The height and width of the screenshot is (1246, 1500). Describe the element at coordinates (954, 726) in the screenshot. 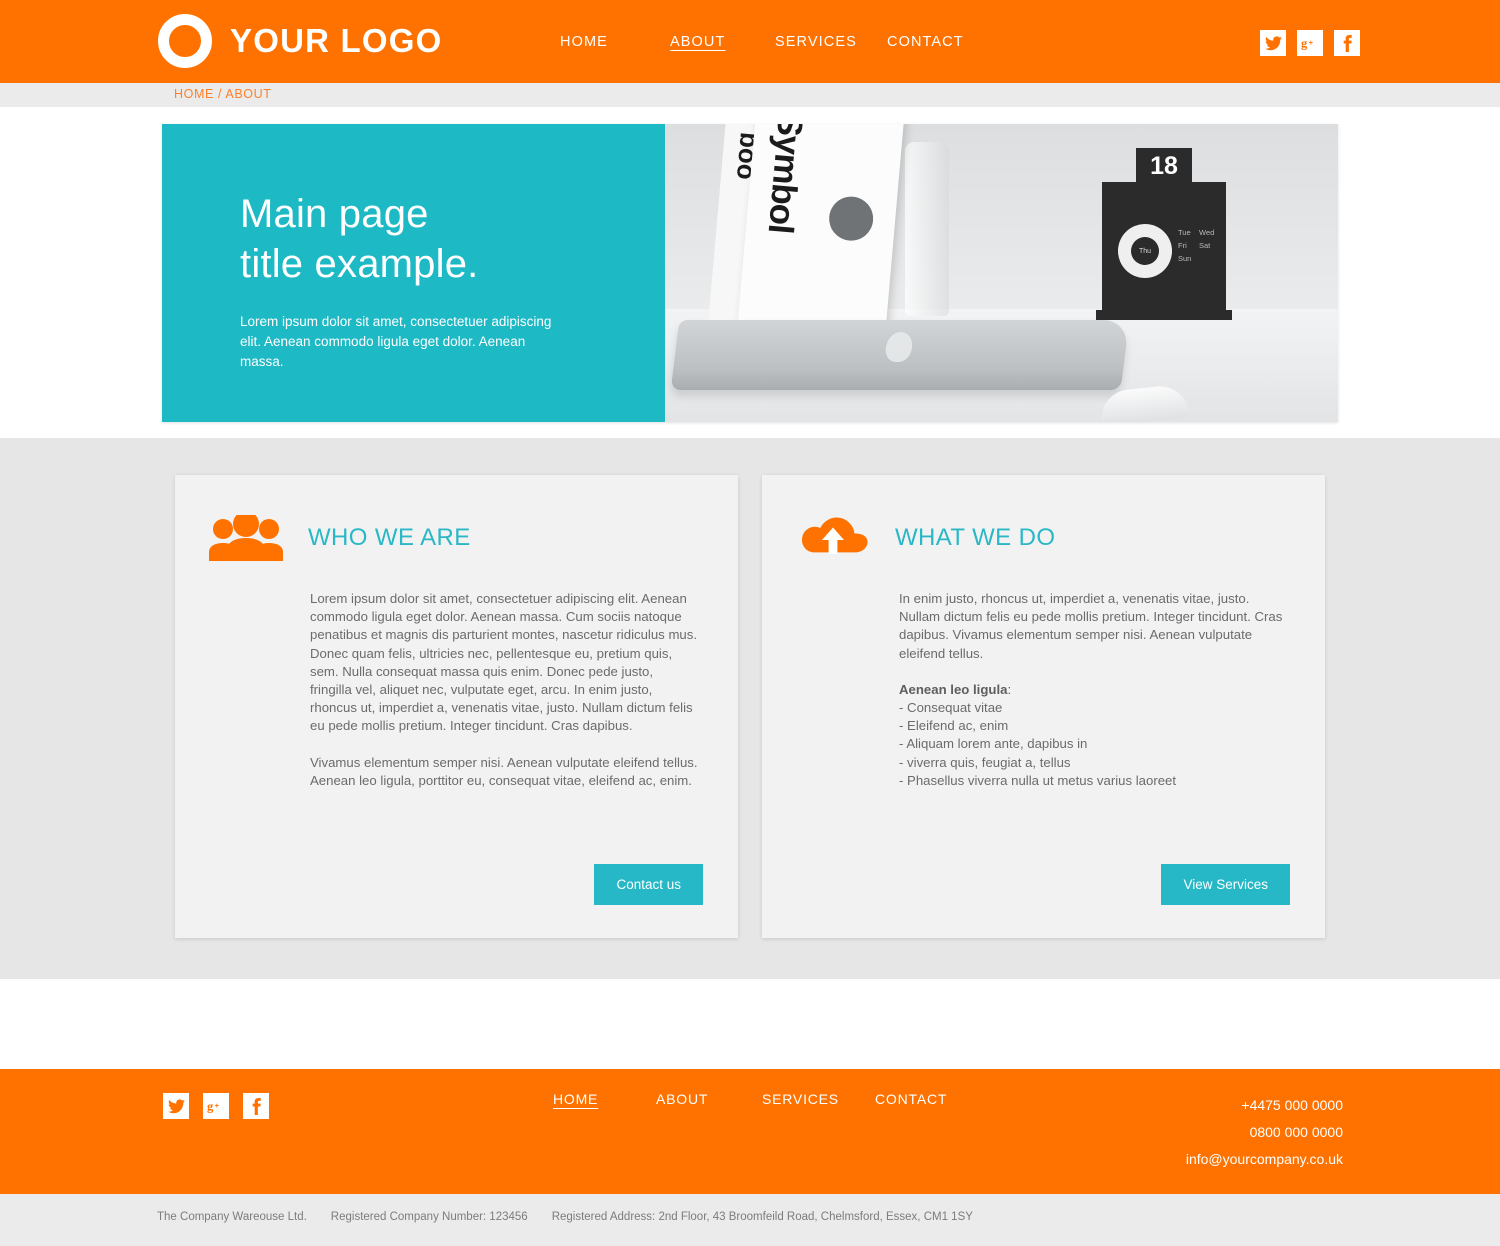

I see `list-item: - Eleifend ac, enim` at that location.